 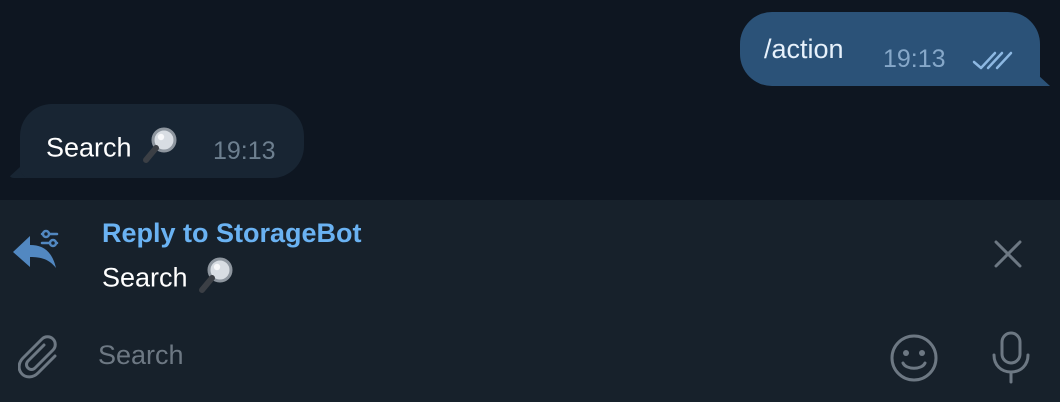 I want to click on microphone-icon, so click(x=1011, y=360).